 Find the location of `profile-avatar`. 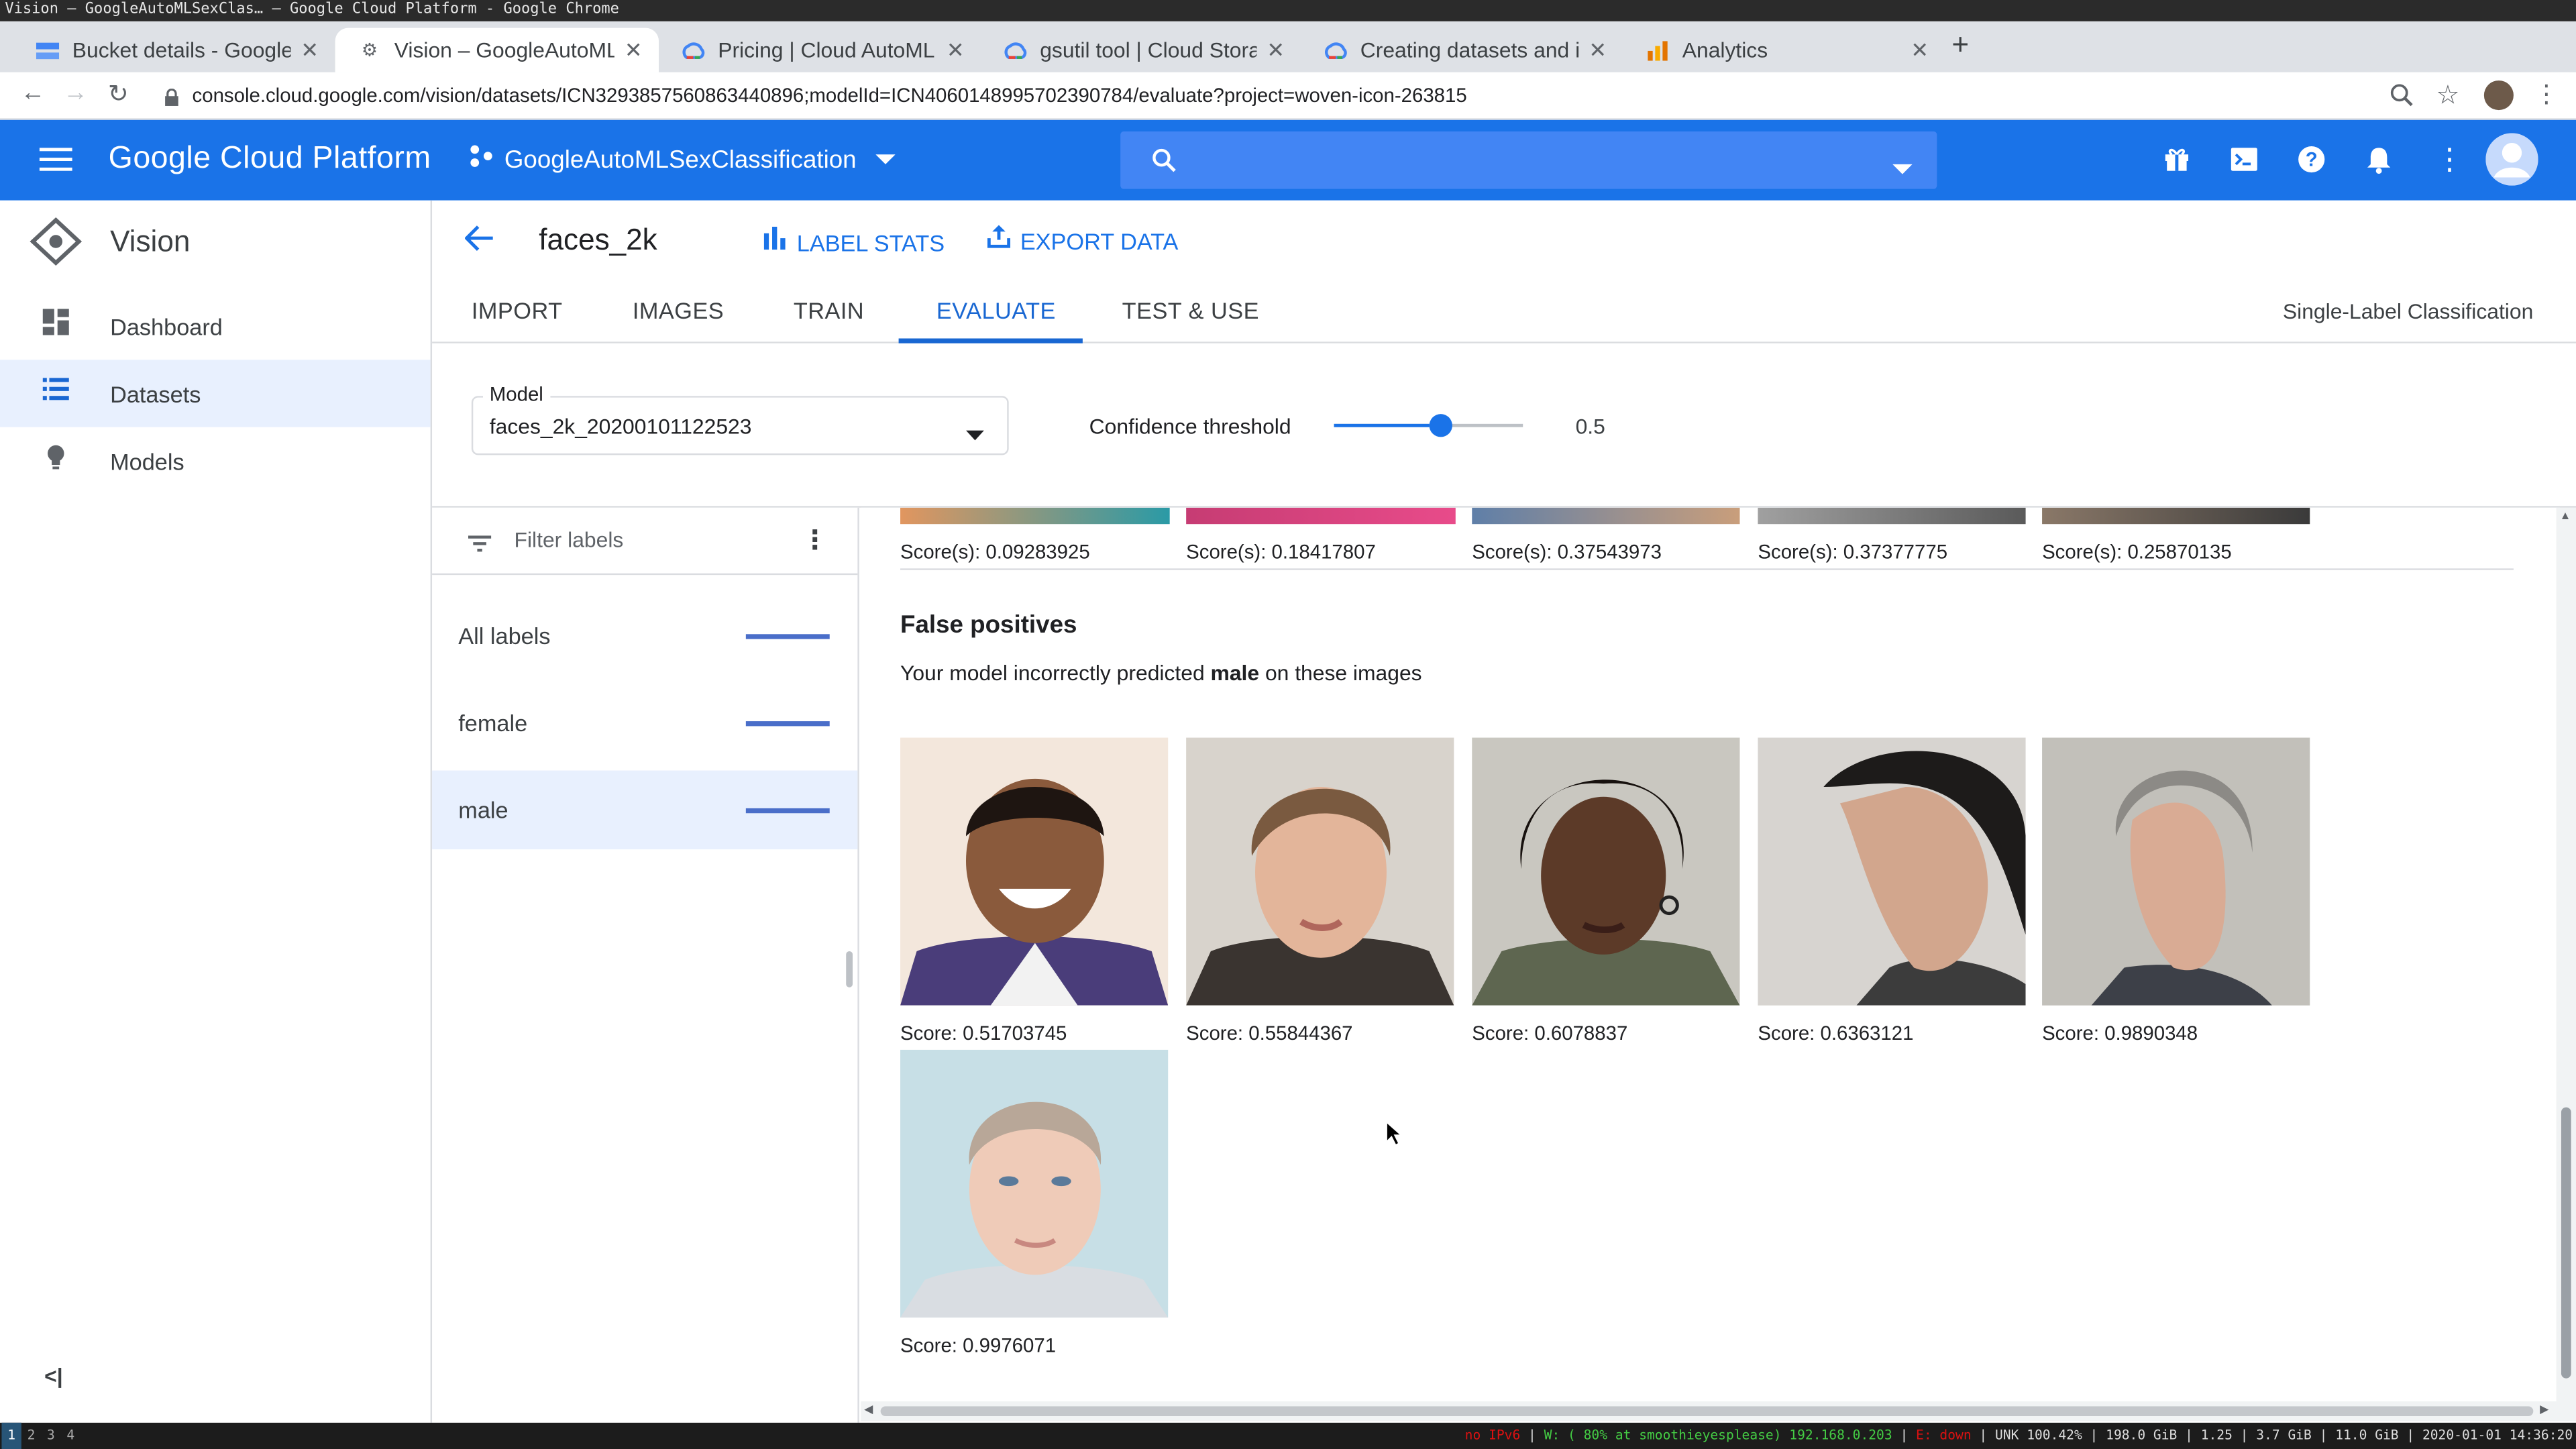

profile-avatar is located at coordinates (2498, 95).